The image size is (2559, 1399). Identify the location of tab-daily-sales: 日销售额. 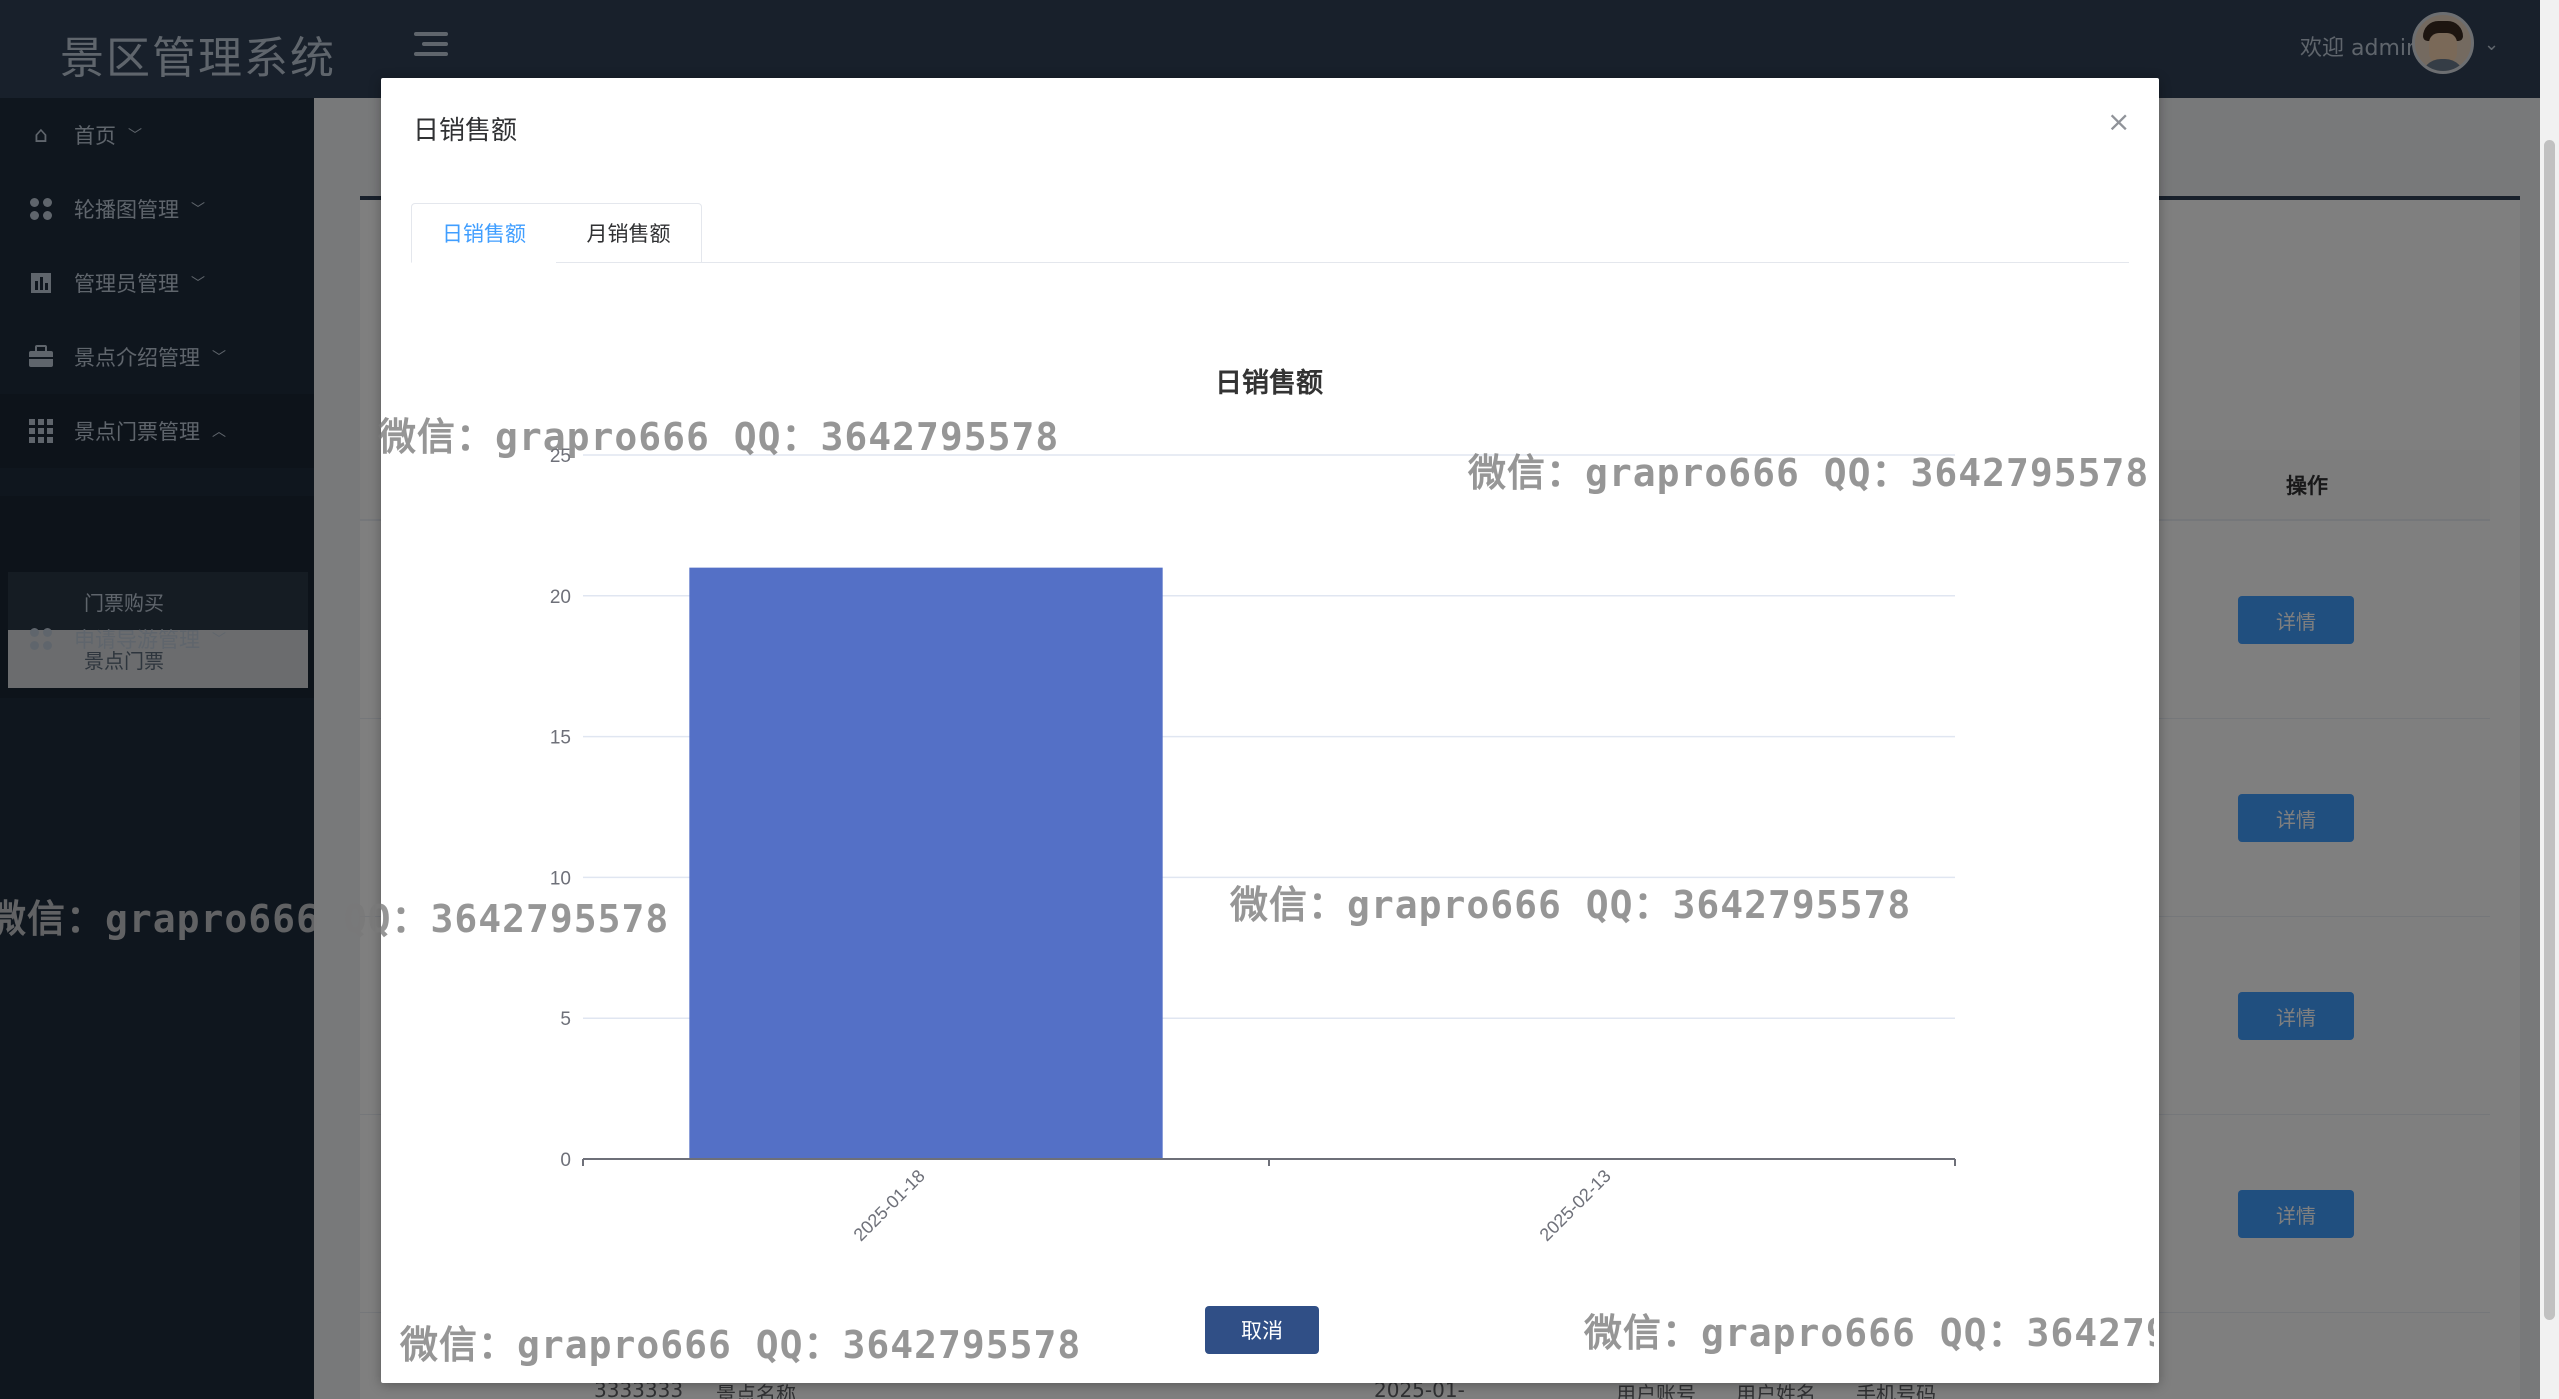
(484, 233).